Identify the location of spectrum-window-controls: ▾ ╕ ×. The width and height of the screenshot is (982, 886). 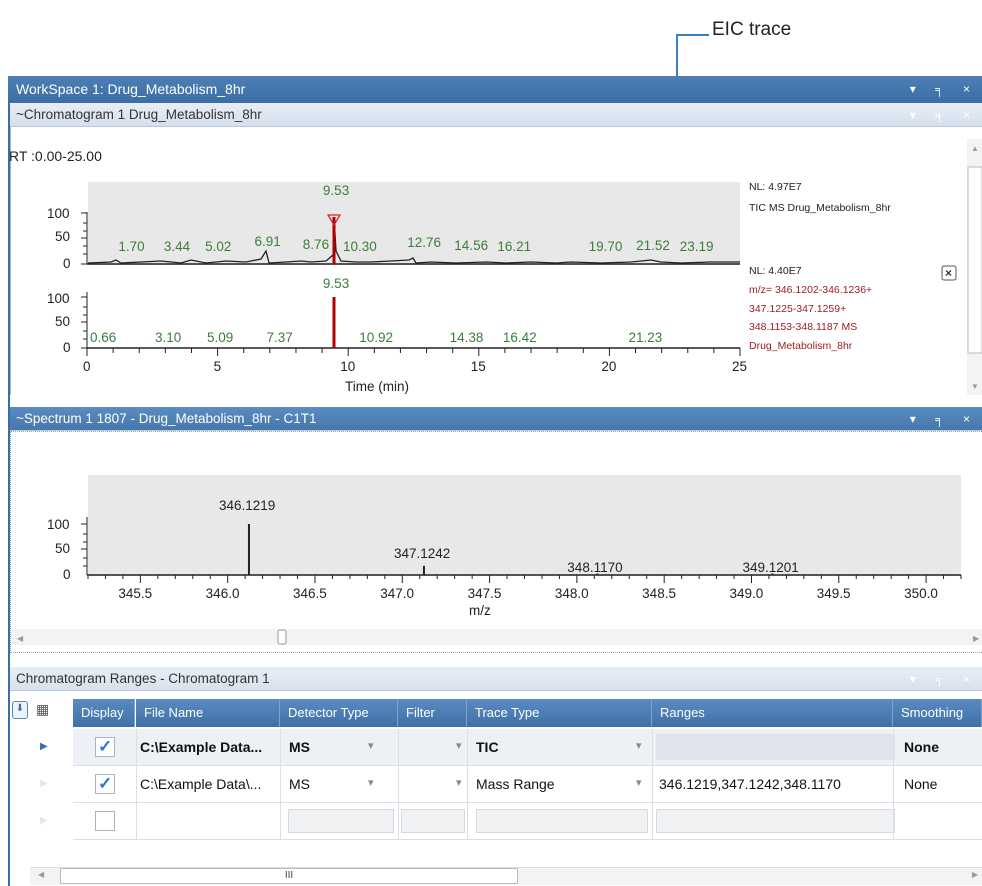
(944, 419).